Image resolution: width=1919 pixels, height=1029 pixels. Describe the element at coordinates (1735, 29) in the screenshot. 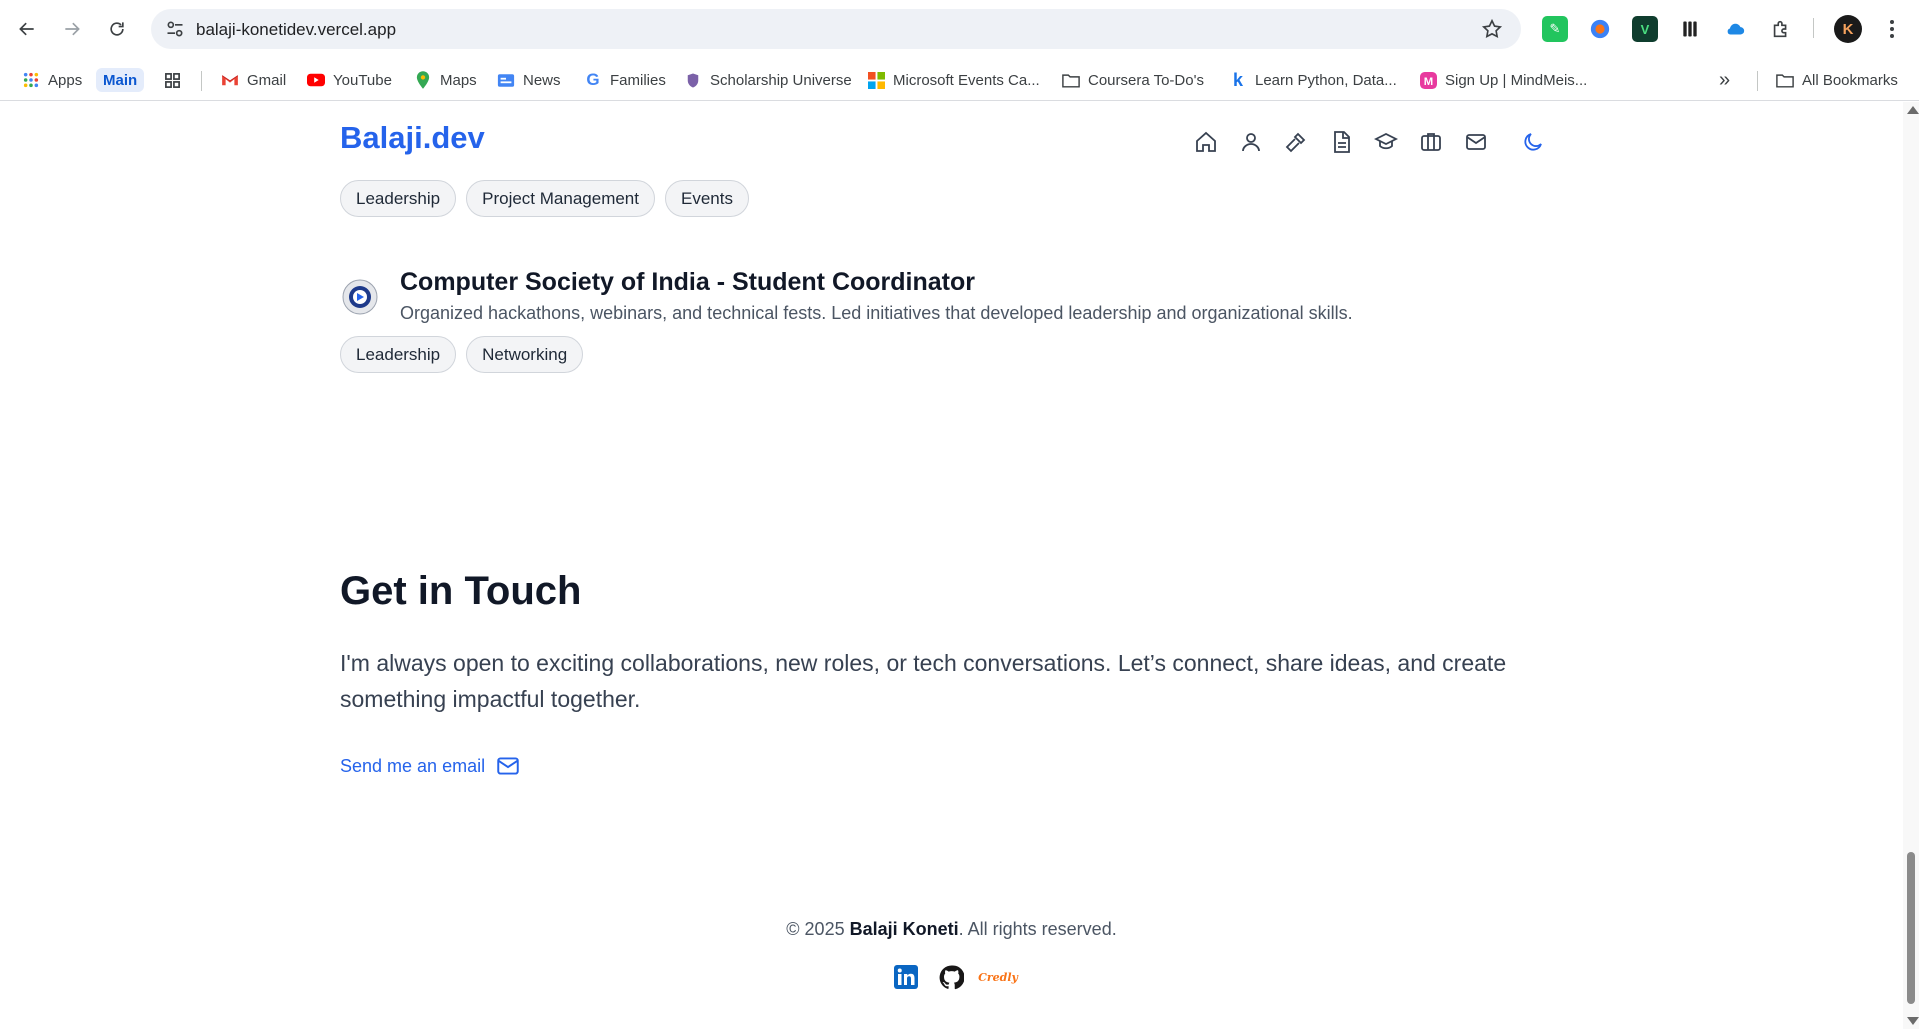

I see `cloud-icon` at that location.